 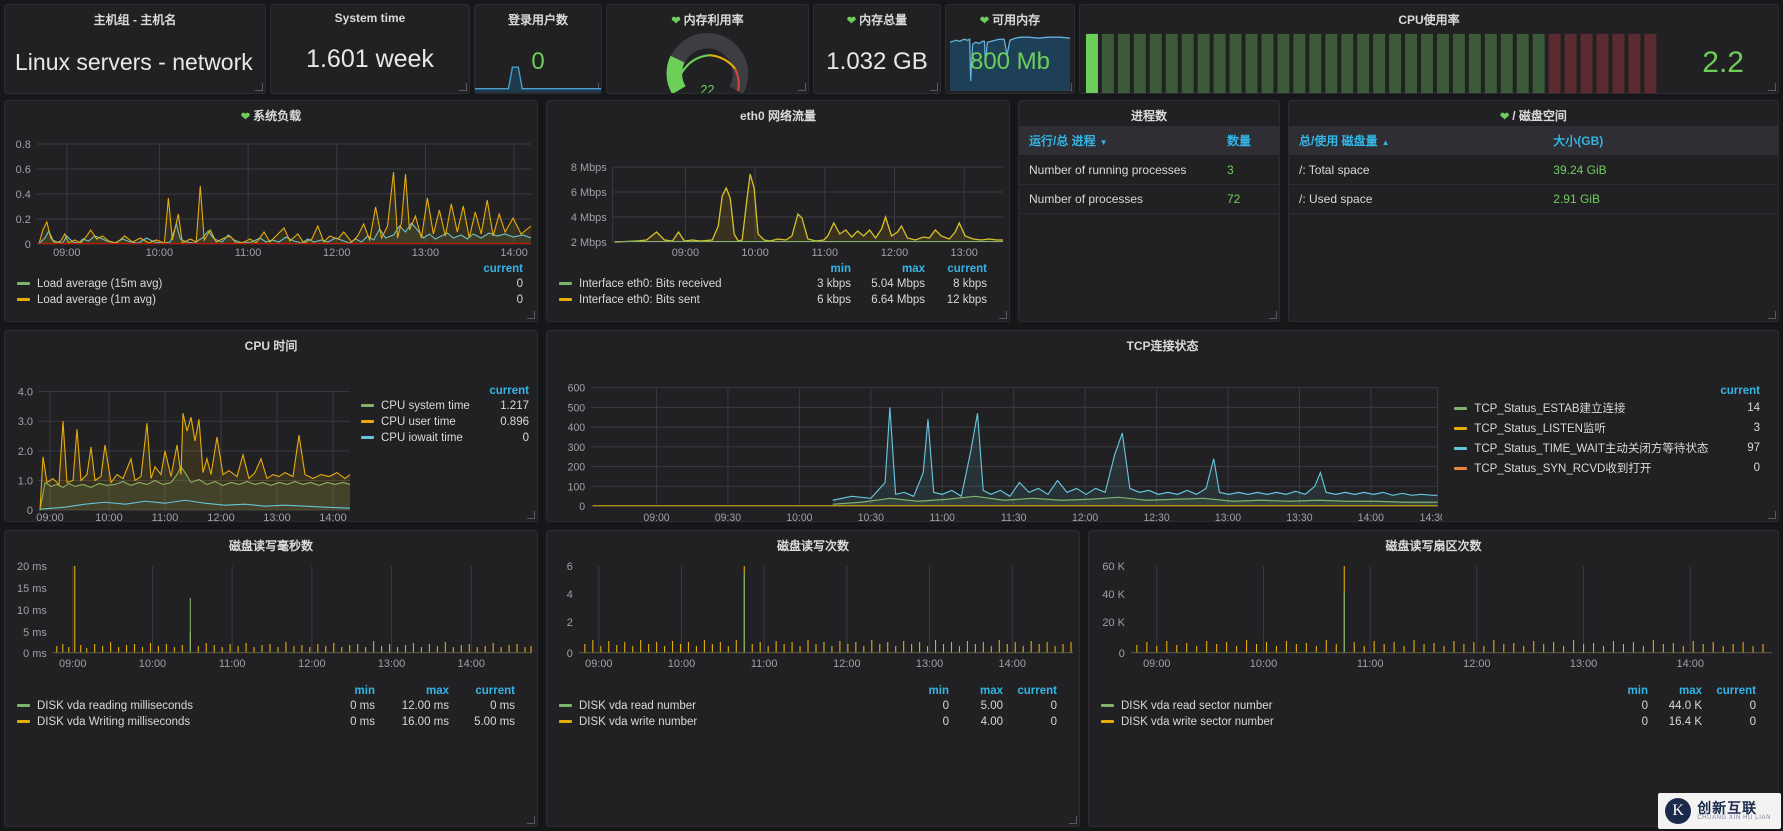 I want to click on svg-text: 12:00, so click(x=1476, y=663).